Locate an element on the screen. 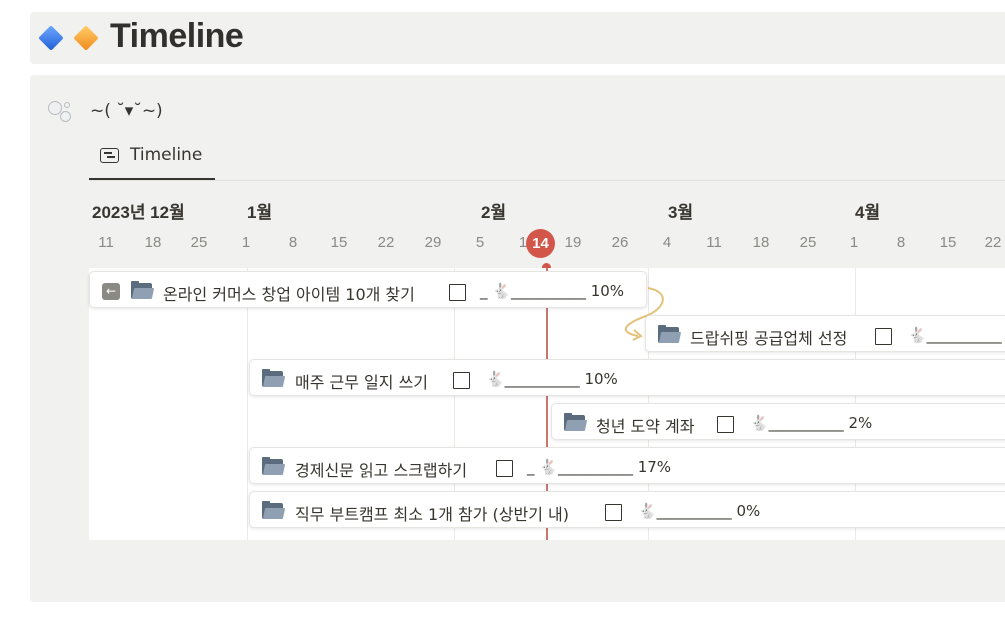  item-progress: 🐇__________ 0% is located at coordinates (699, 511).